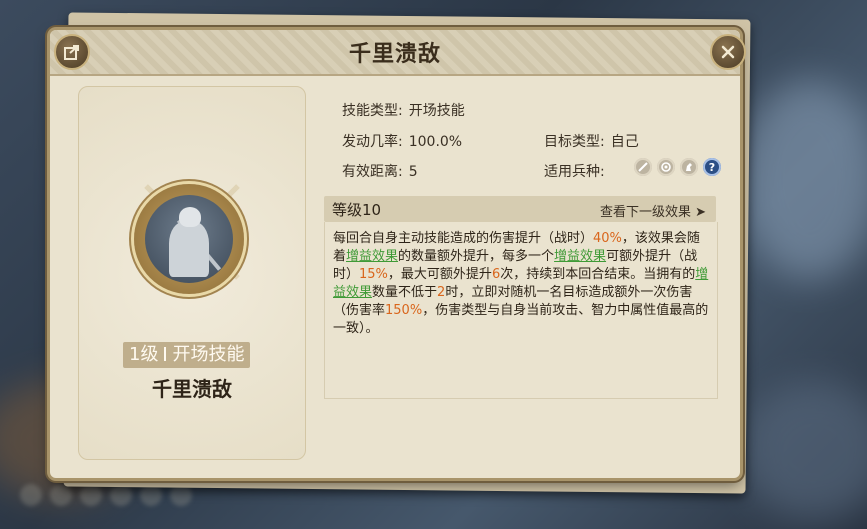 The image size is (867, 529). I want to click on skill-type-row: 技能类型: 开场技能, so click(403, 110).